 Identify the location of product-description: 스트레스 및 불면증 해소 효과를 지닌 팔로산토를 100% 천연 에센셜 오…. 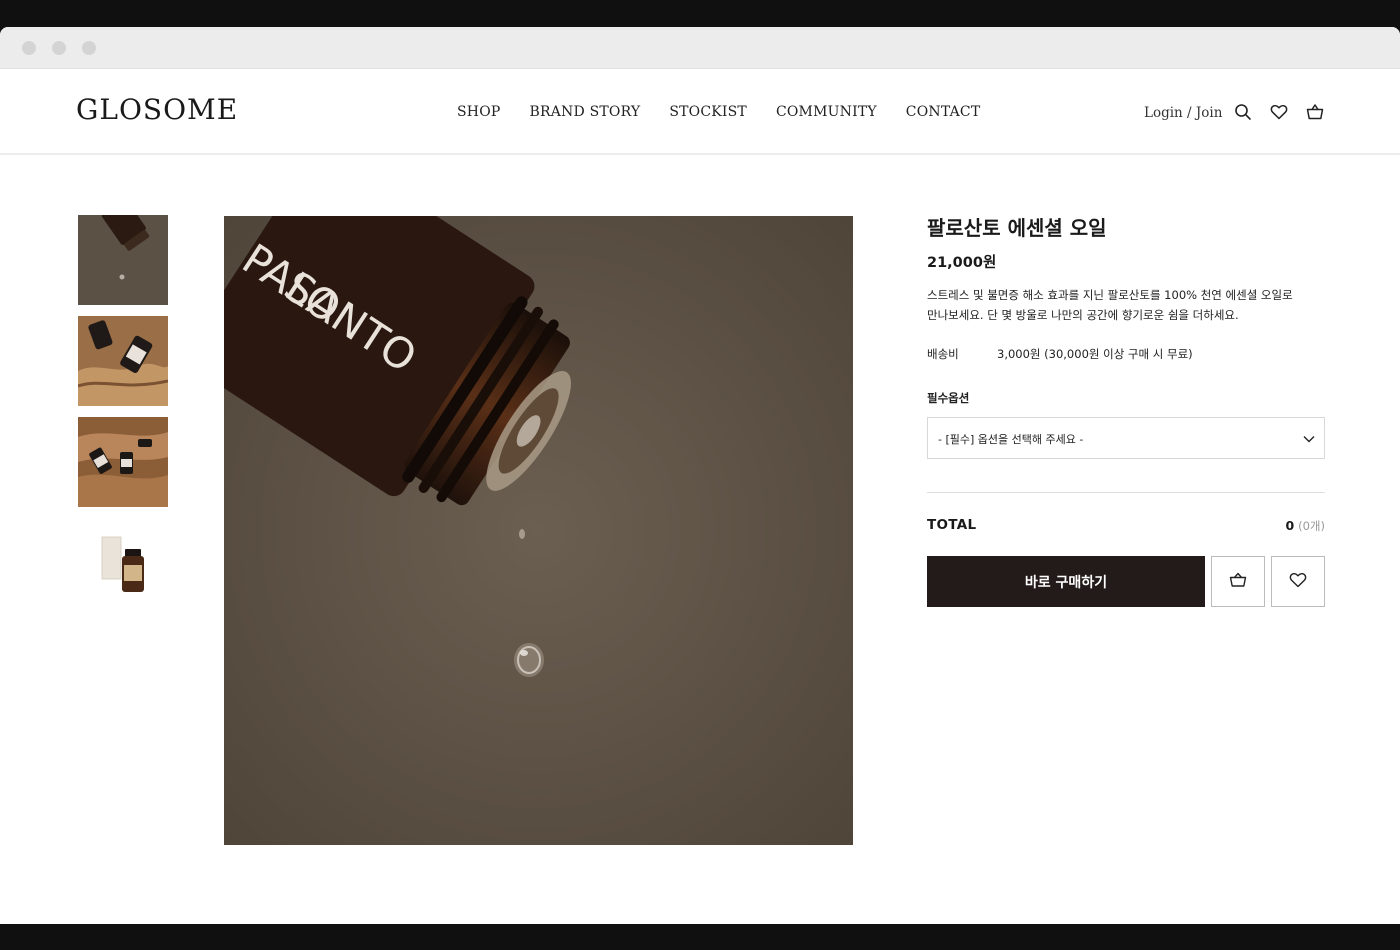
(1112, 305).